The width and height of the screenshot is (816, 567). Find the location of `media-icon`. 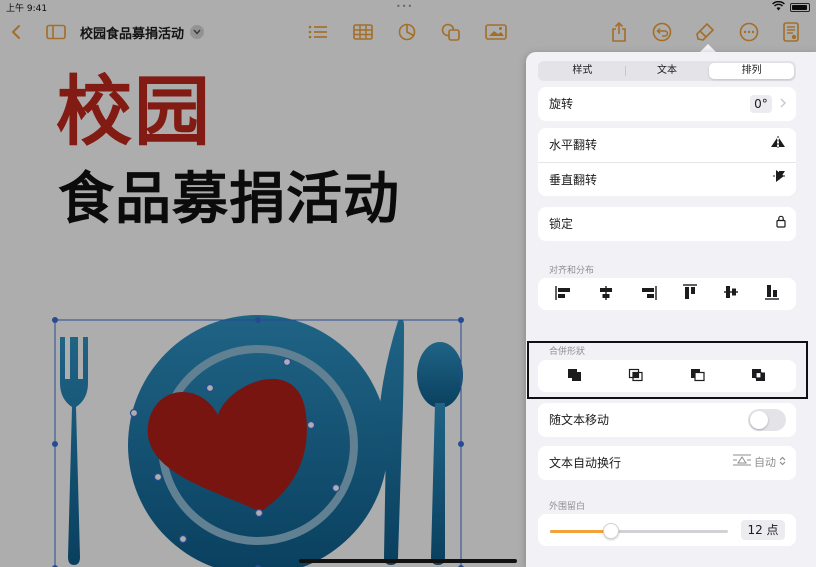

media-icon is located at coordinates (496, 32).